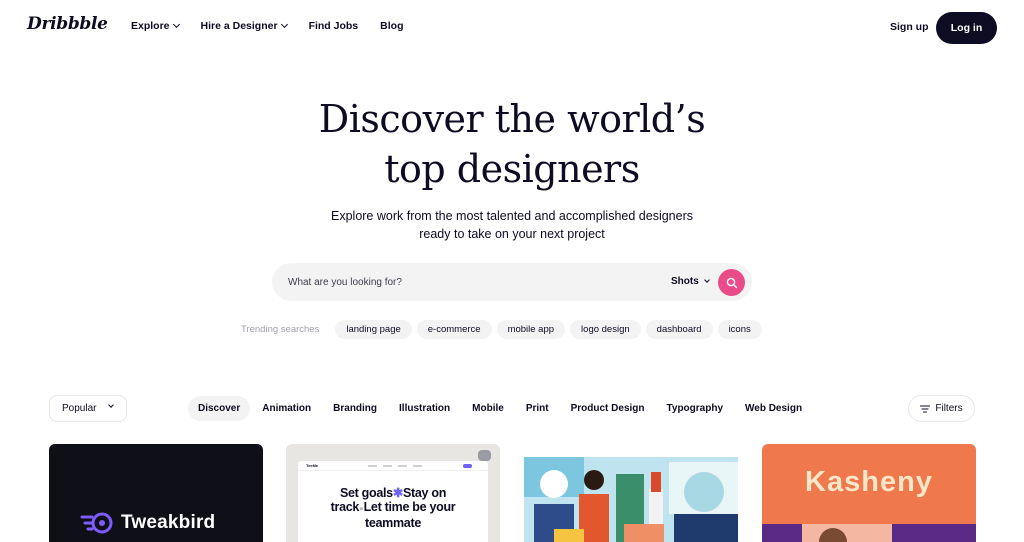  Describe the element at coordinates (739, 329) in the screenshot. I see `trending-tag-icons: icons` at that location.